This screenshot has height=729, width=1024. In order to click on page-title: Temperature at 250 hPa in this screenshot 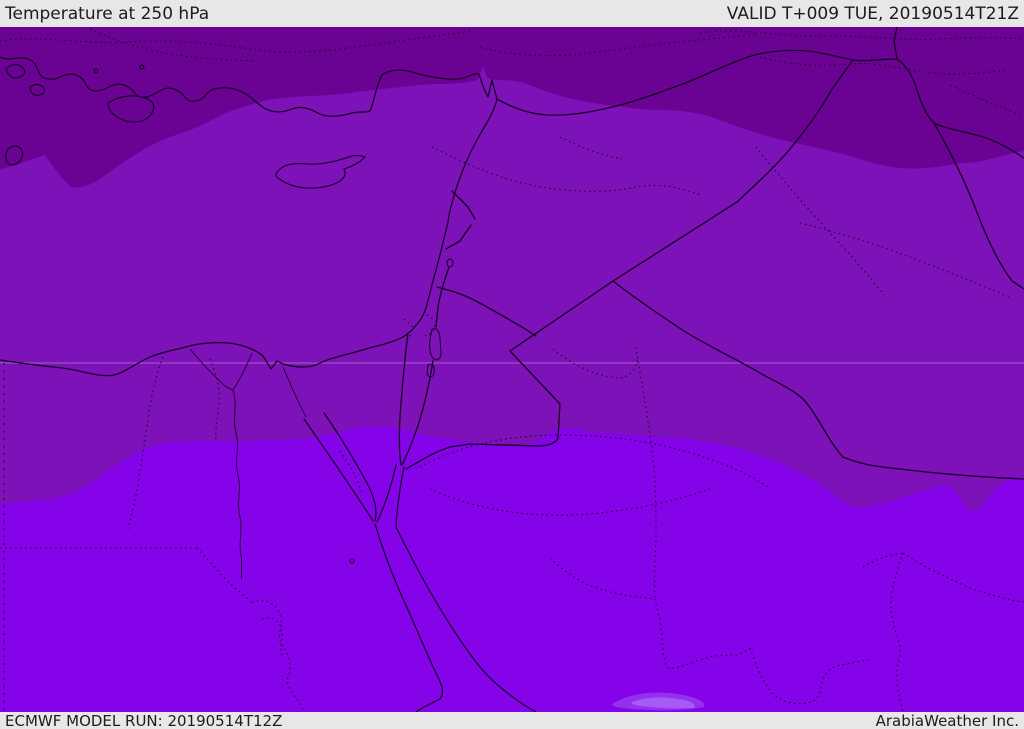, I will do `click(107, 13)`.